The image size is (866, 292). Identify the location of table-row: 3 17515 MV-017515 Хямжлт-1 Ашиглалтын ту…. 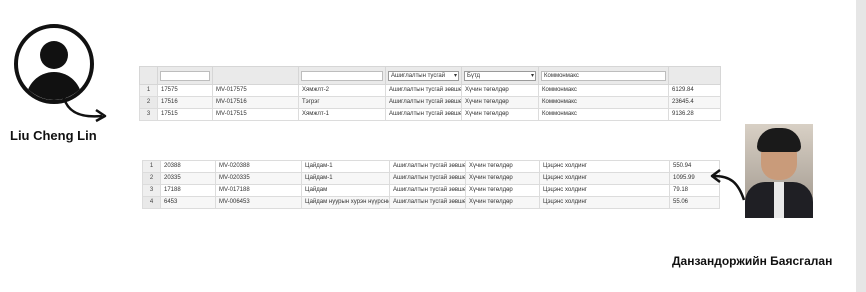
(430, 114).